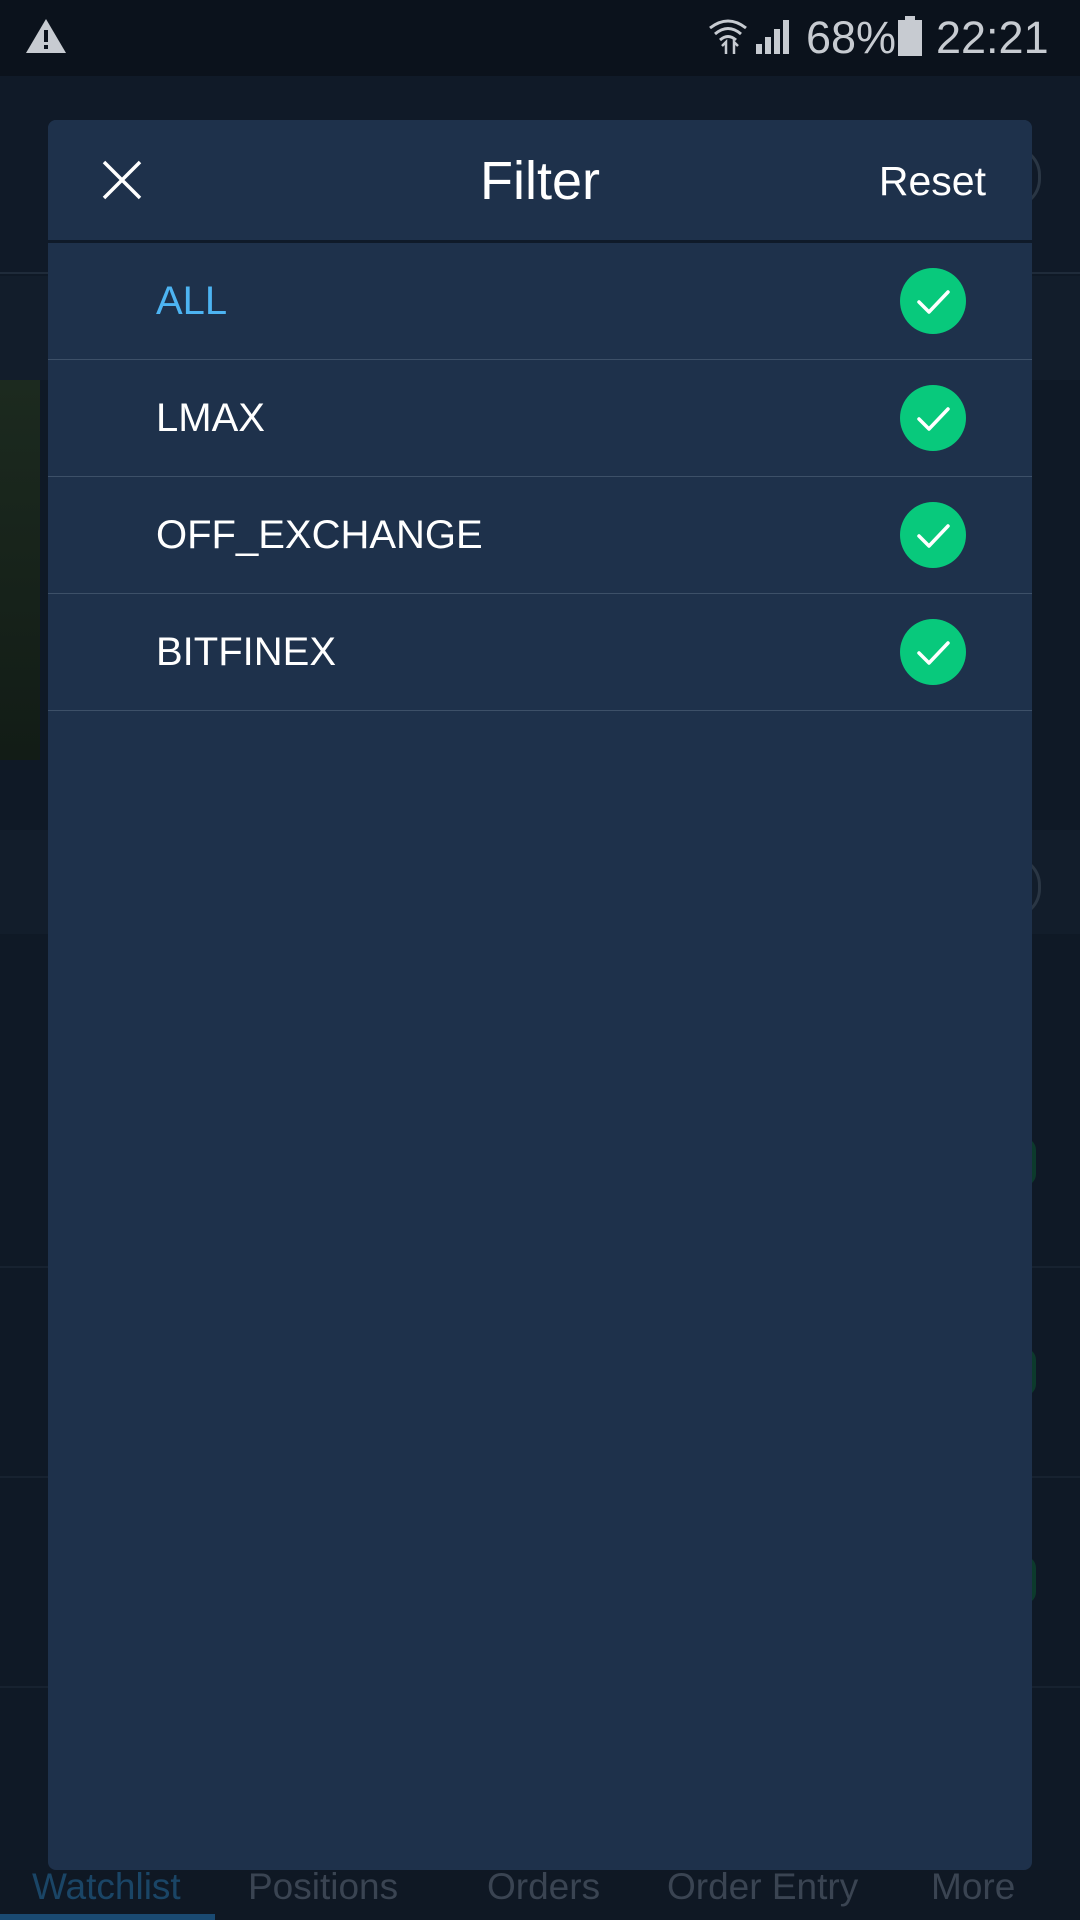 The width and height of the screenshot is (1080, 1920). Describe the element at coordinates (762, 1887) in the screenshot. I see `tab-order-entry: Order Entry` at that location.